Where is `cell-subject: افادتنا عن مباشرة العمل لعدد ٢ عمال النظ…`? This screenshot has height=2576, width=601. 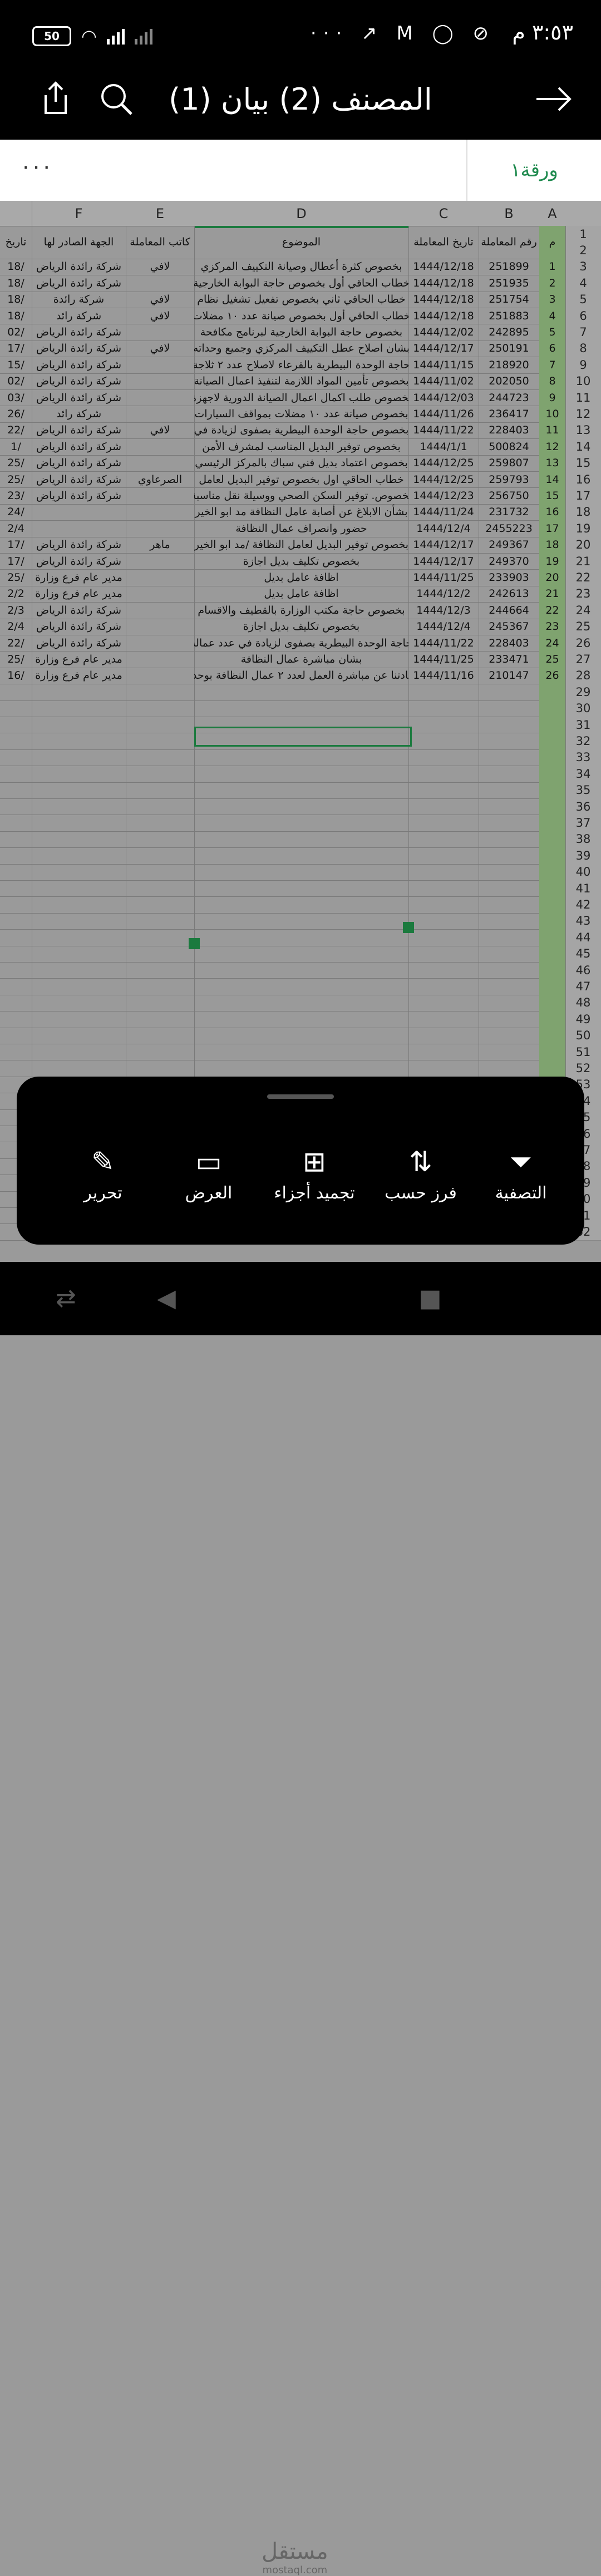
cell-subject: افادتنا عن مباشرة العمل لعدد ٢ عمال النظ… is located at coordinates (301, 676).